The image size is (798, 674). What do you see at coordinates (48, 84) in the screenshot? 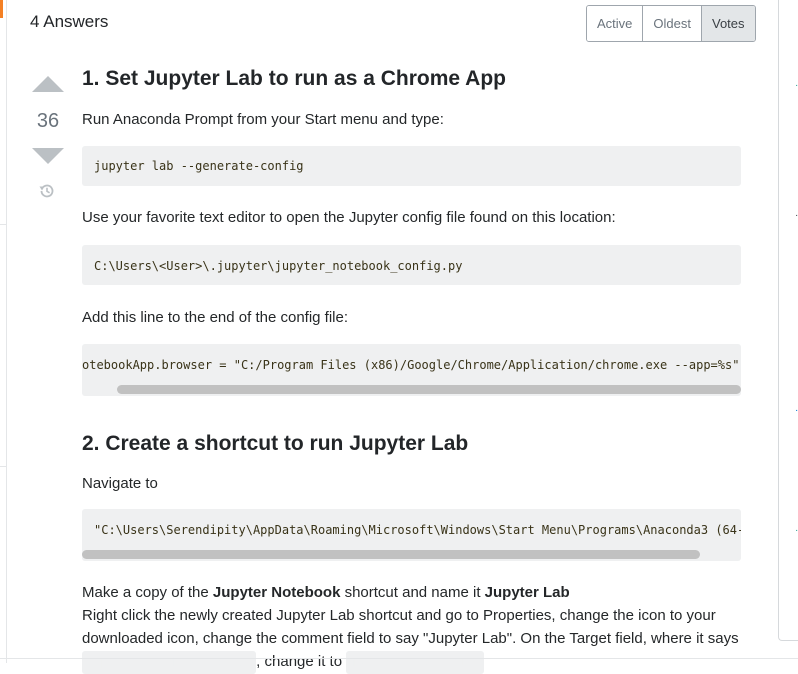
I see `arrow-up-icon` at bounding box center [48, 84].